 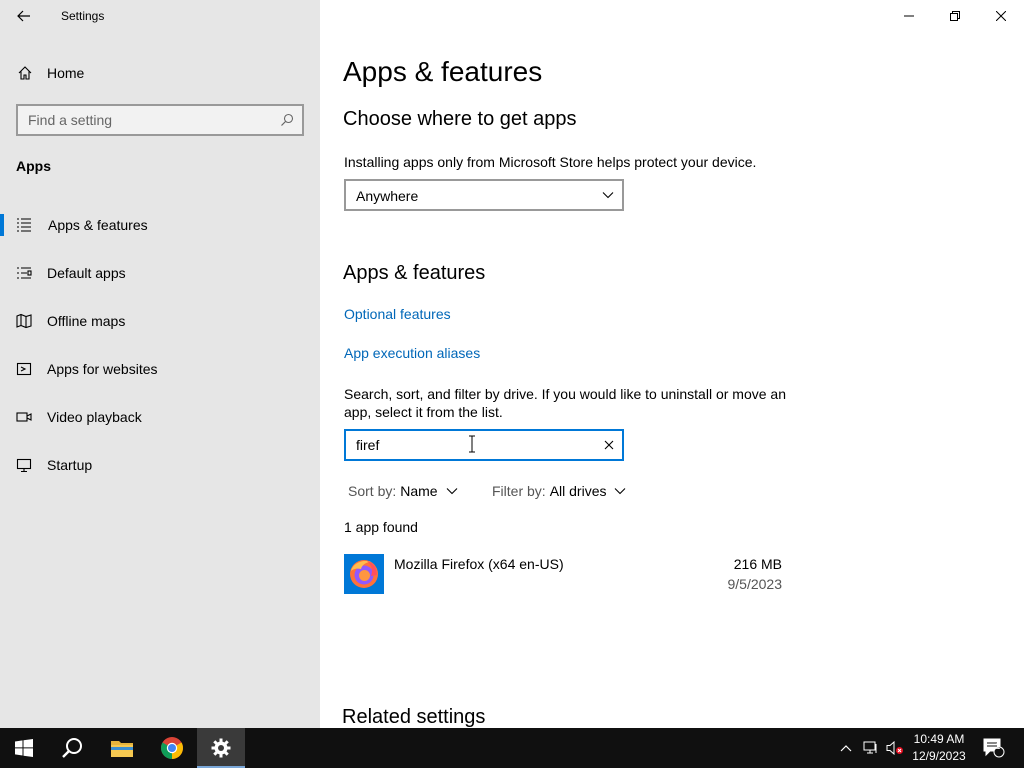 What do you see at coordinates (512, 748) in the screenshot?
I see `taskbar: 10:49 AM 12/9/2023 1` at bounding box center [512, 748].